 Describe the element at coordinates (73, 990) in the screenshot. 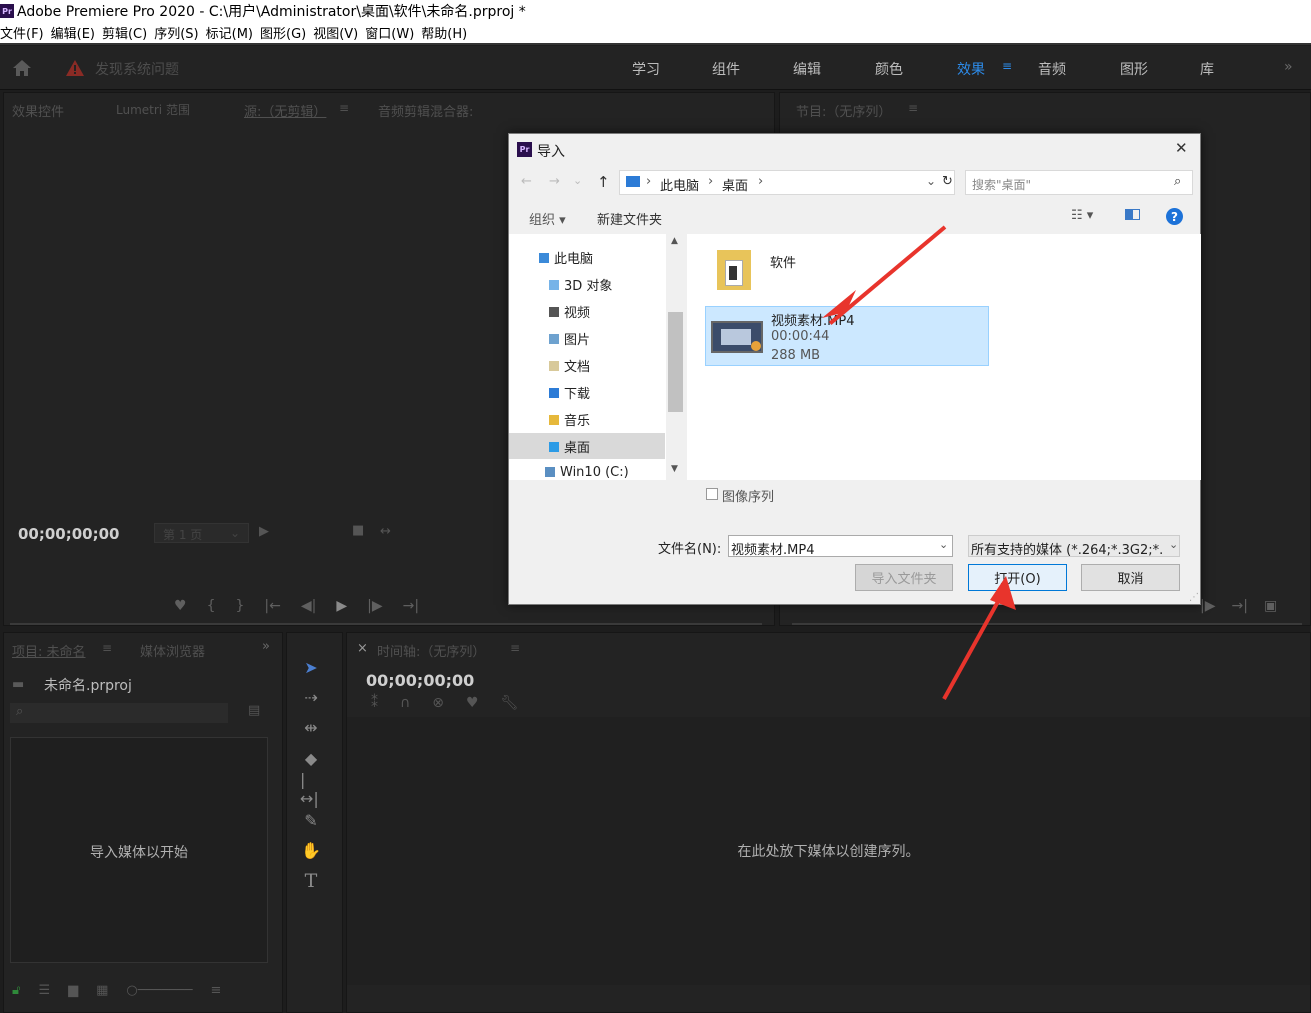

I see `icon-view-icon: ▆` at that location.